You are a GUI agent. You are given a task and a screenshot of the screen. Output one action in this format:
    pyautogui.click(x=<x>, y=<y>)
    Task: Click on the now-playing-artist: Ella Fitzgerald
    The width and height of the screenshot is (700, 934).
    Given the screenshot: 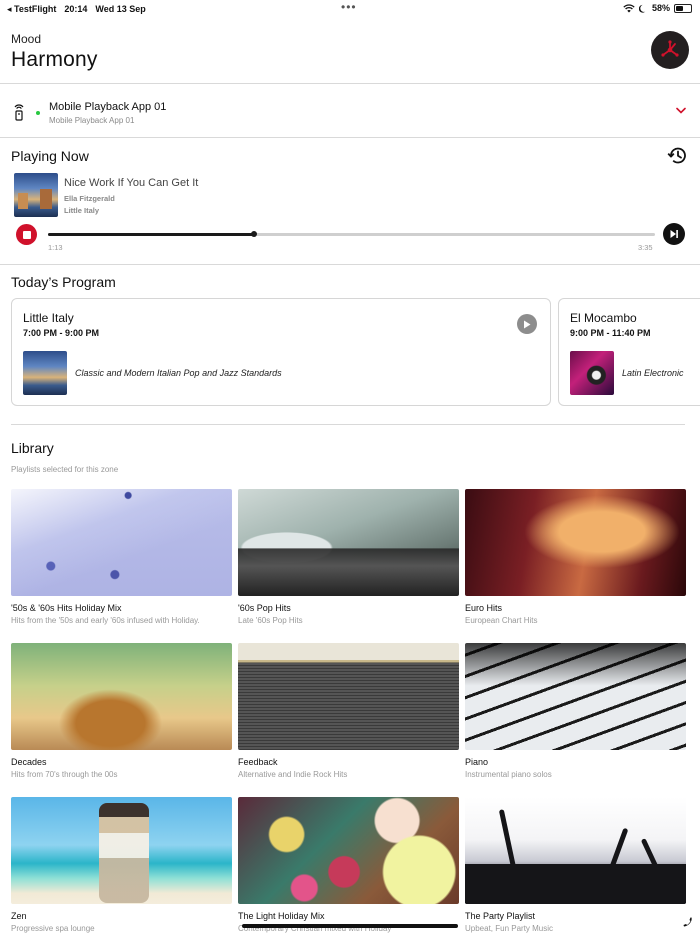 What is the action you would take?
    pyautogui.click(x=89, y=198)
    